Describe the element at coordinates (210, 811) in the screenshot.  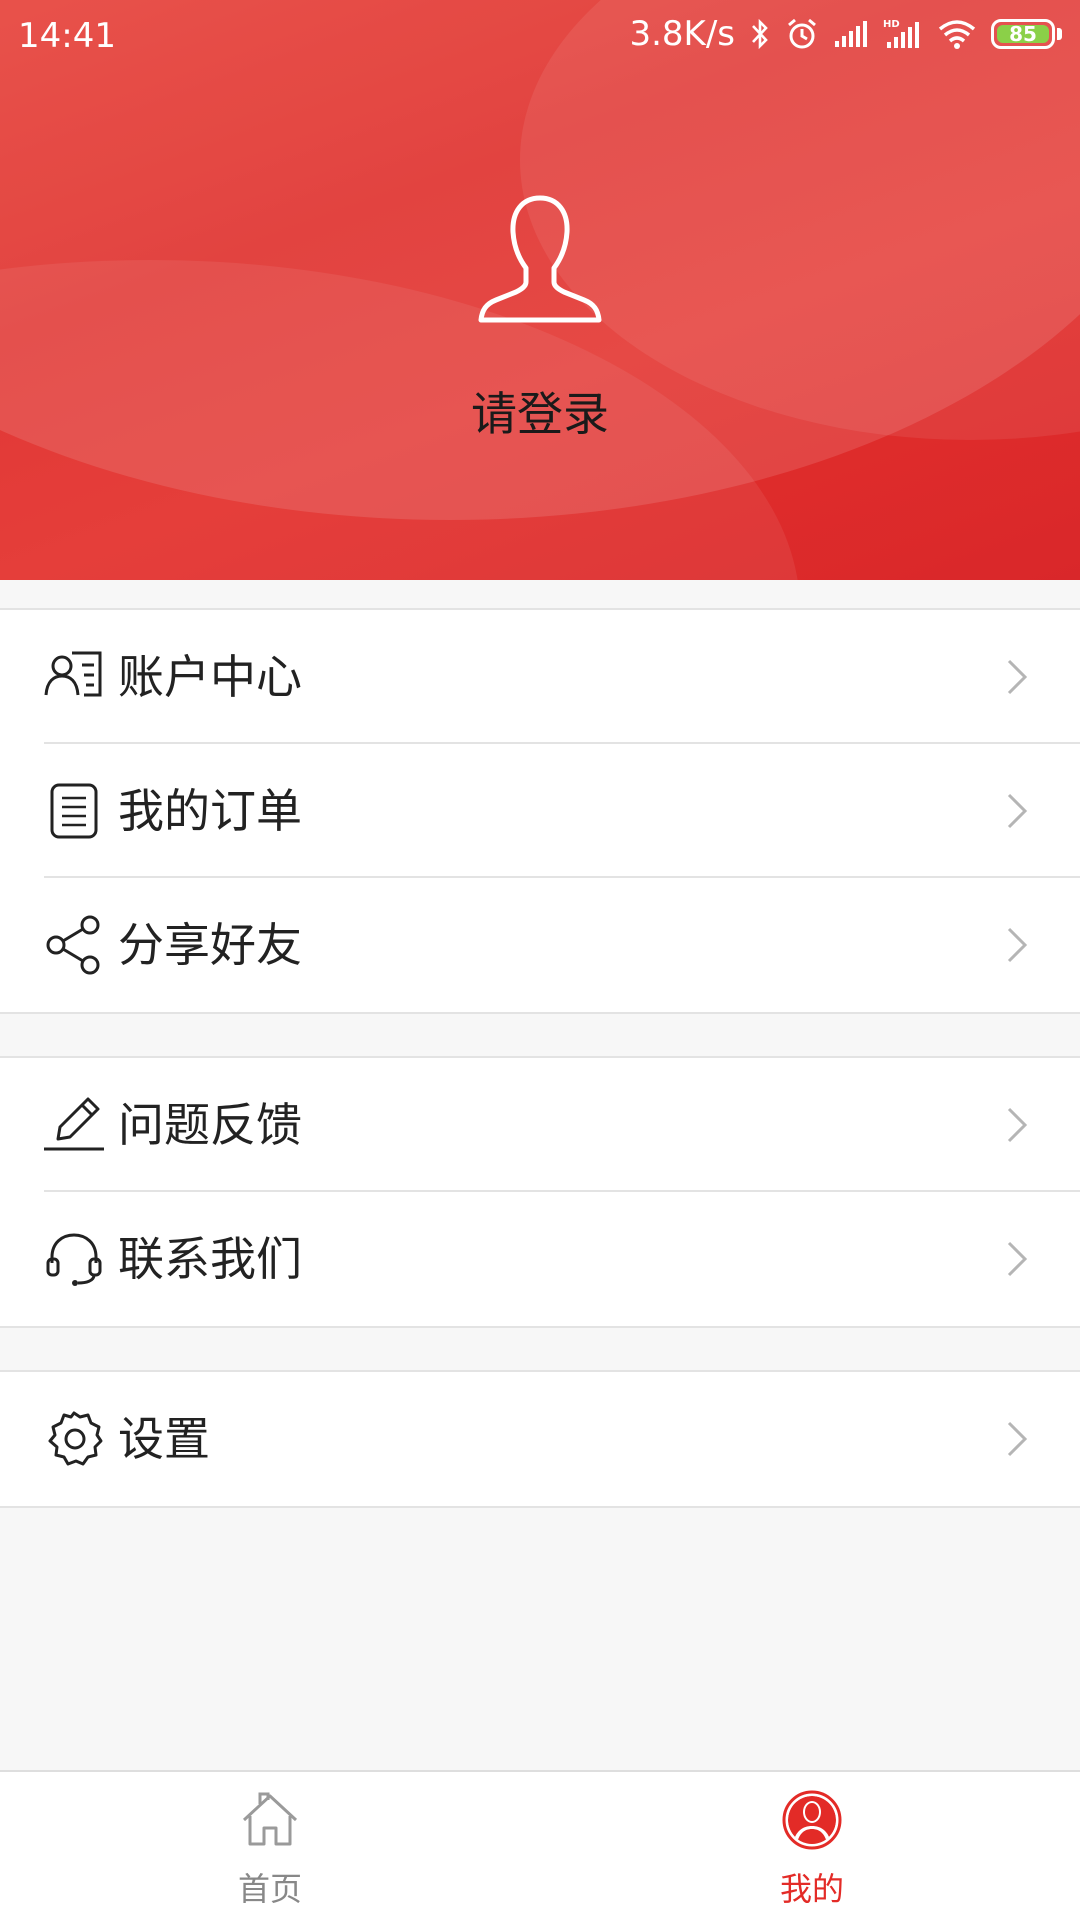
I see `menu-item-label: 我的订单` at that location.